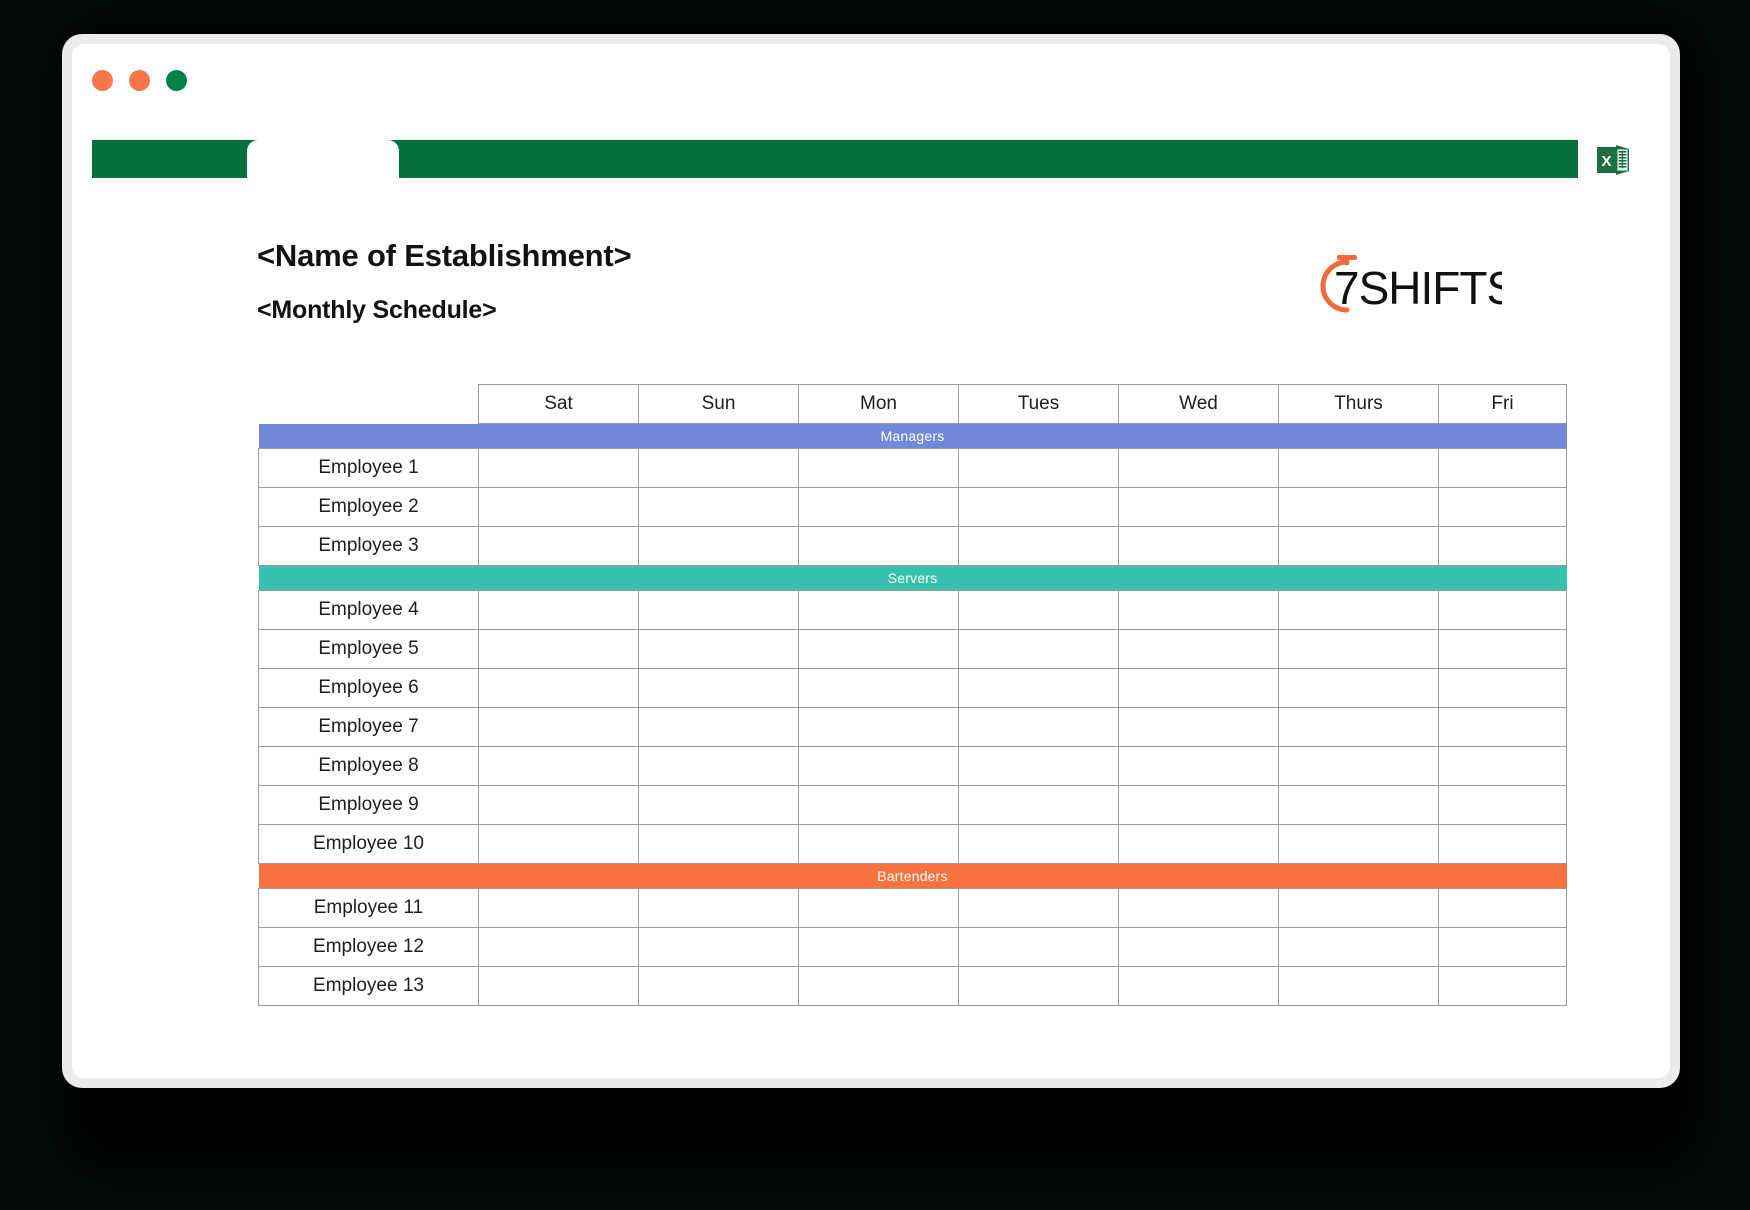 The width and height of the screenshot is (1750, 1210). What do you see at coordinates (368, 610) in the screenshot?
I see `employee-name-cell: Employee 4` at bounding box center [368, 610].